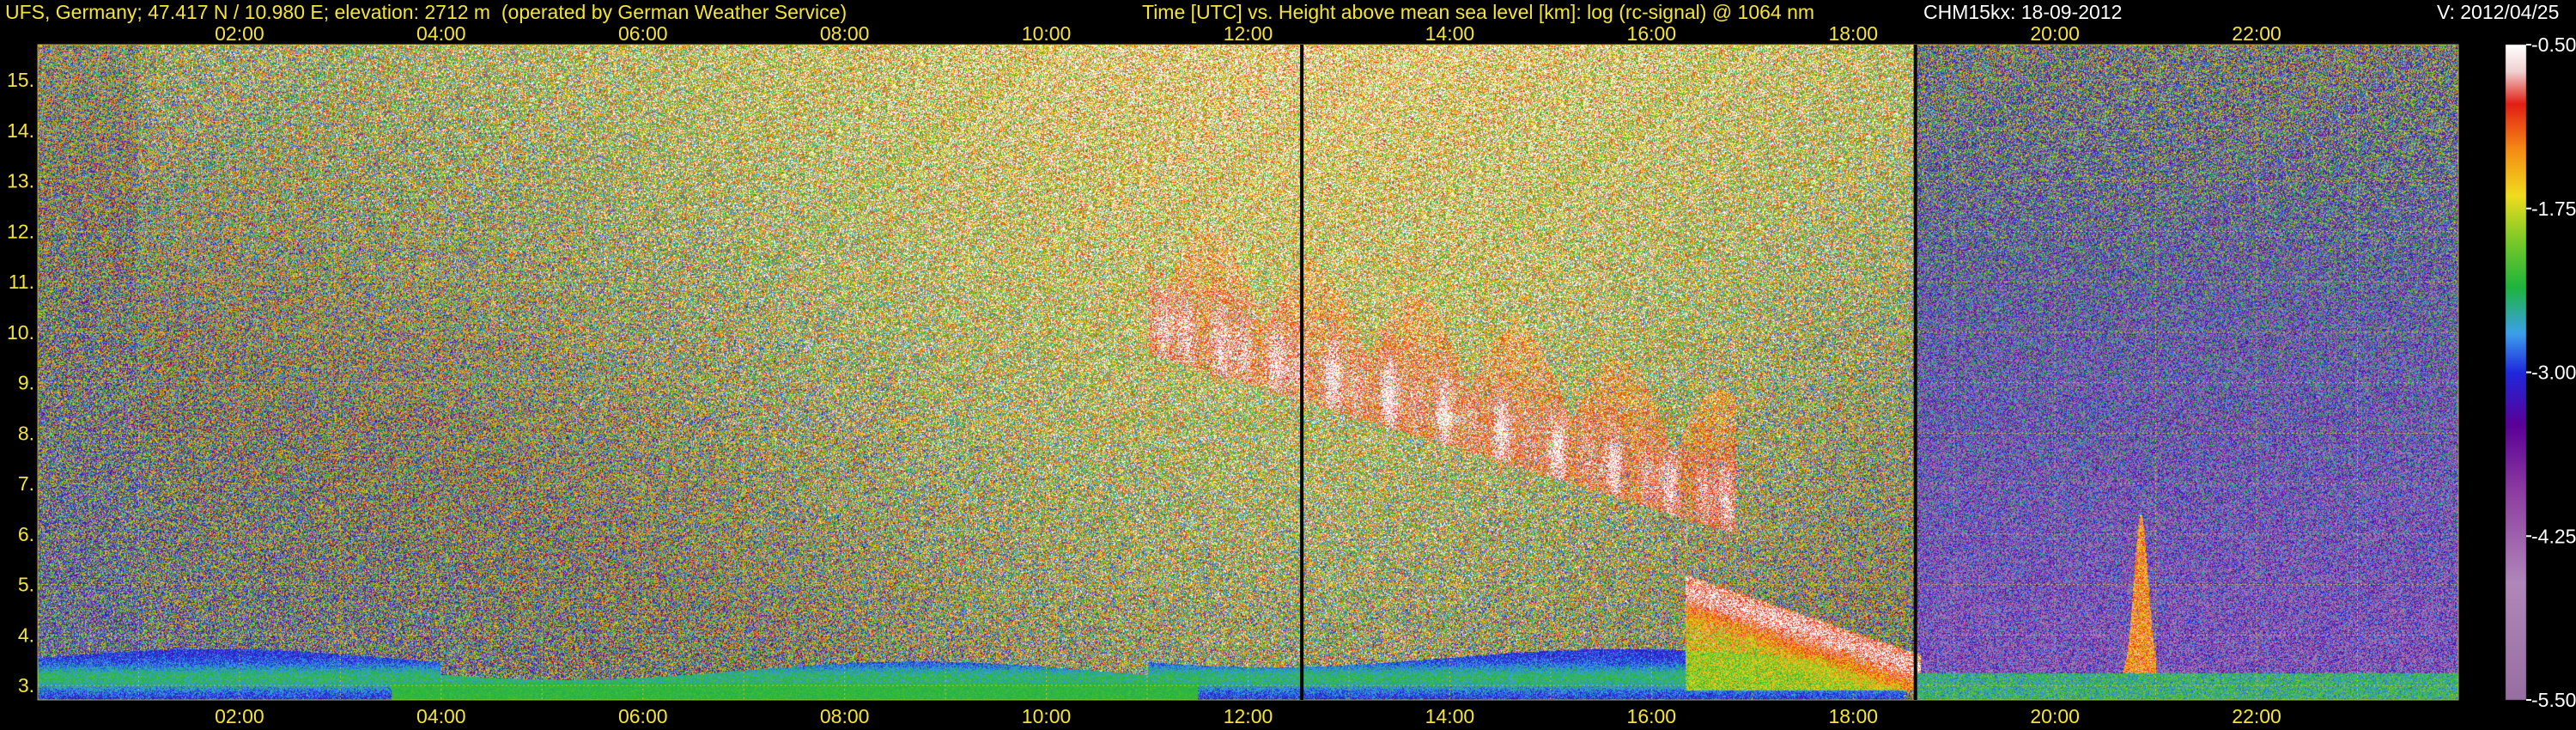  I want to click on x-tick-label-bottom: 20:00, so click(2055, 716).